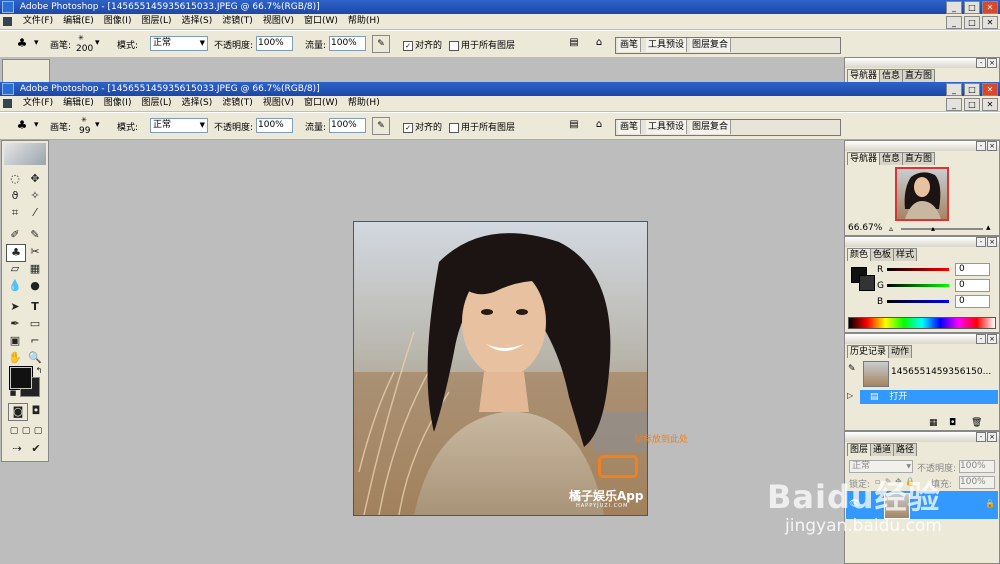 The width and height of the screenshot is (1000, 564). I want to click on zoom-out-icon: ▵, so click(891, 228).